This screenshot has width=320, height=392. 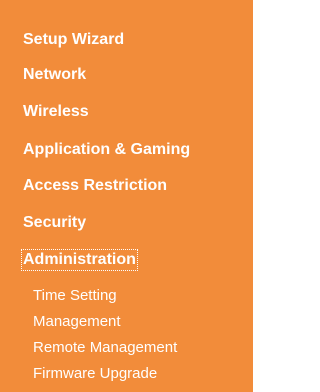 I want to click on submenu-item-firmware-upgrade: Firmware Upgrade, so click(x=95, y=373).